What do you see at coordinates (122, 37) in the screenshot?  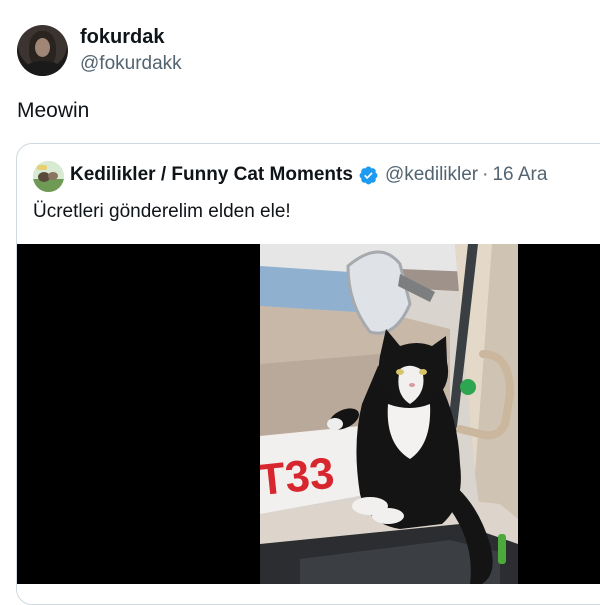 I see `tweet-author-name: fokurdak` at bounding box center [122, 37].